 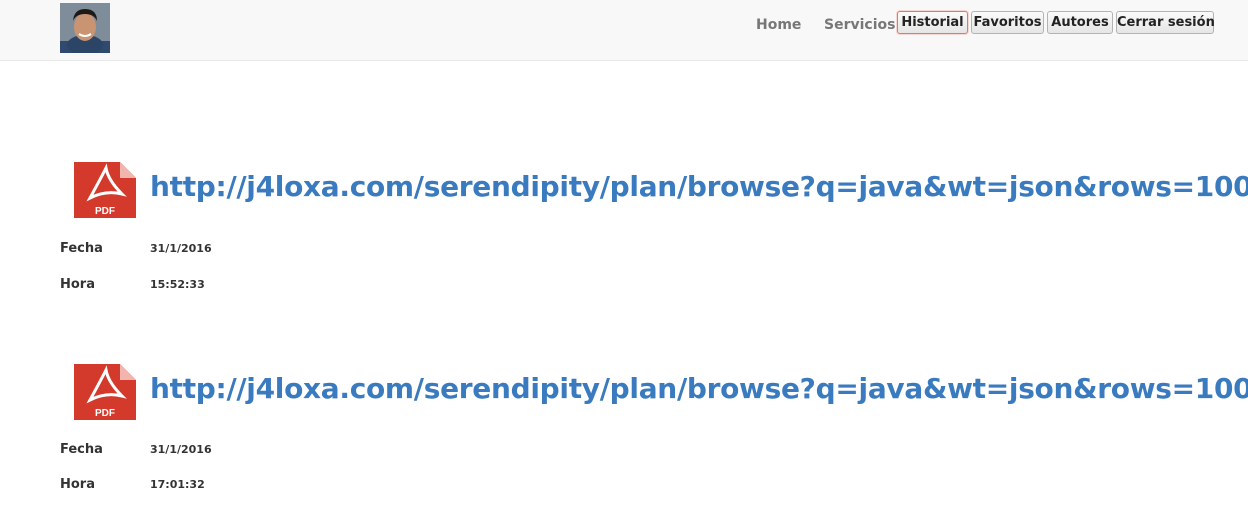 What do you see at coordinates (177, 484) in the screenshot?
I see `time-value: 17:01:32` at bounding box center [177, 484].